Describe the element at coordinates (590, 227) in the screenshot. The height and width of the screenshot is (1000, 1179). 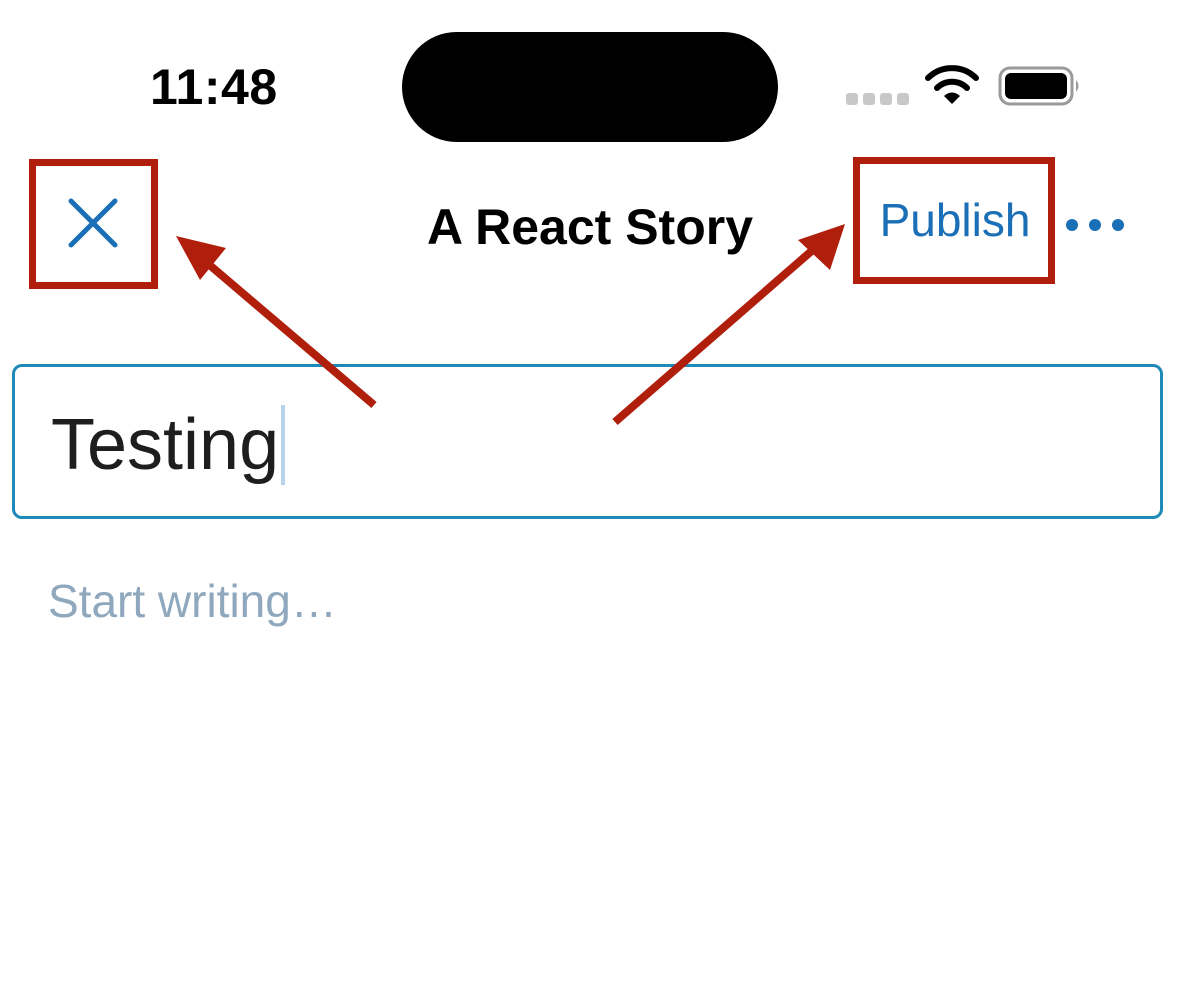
I see `page-title: A React Story` at that location.